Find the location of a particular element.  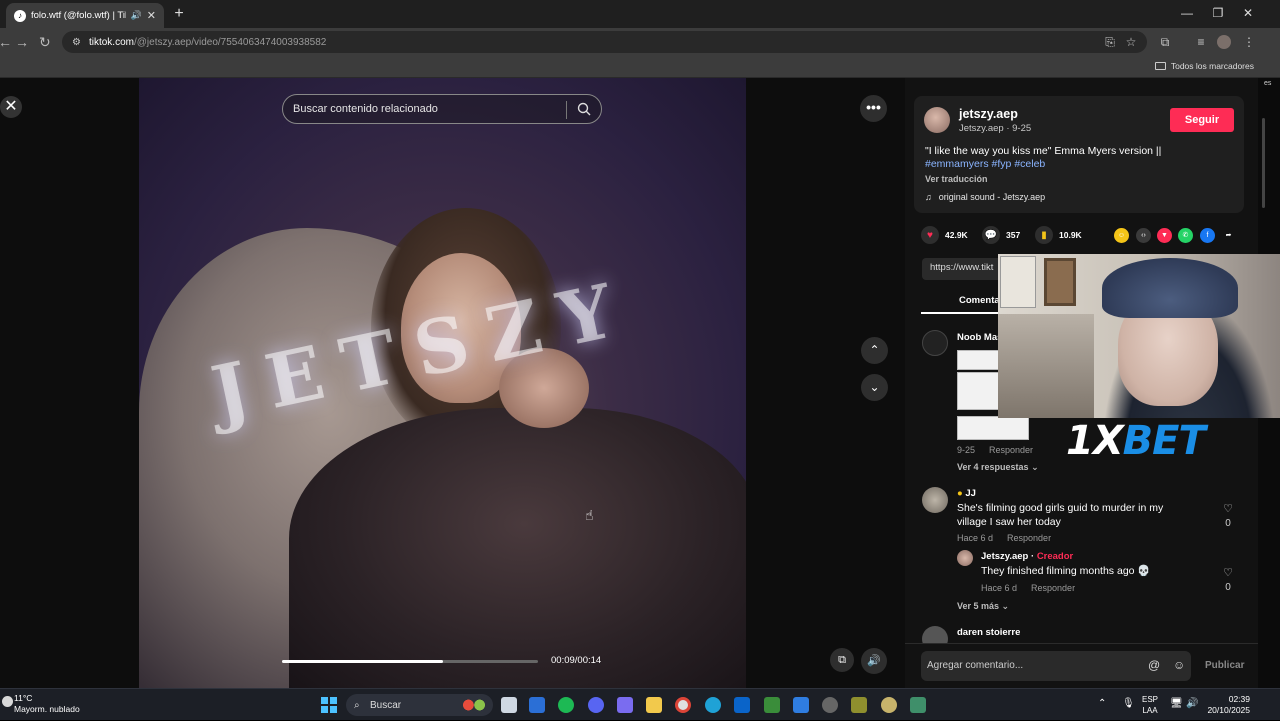

emoji-icon: ☺ is located at coordinates (1179, 665).